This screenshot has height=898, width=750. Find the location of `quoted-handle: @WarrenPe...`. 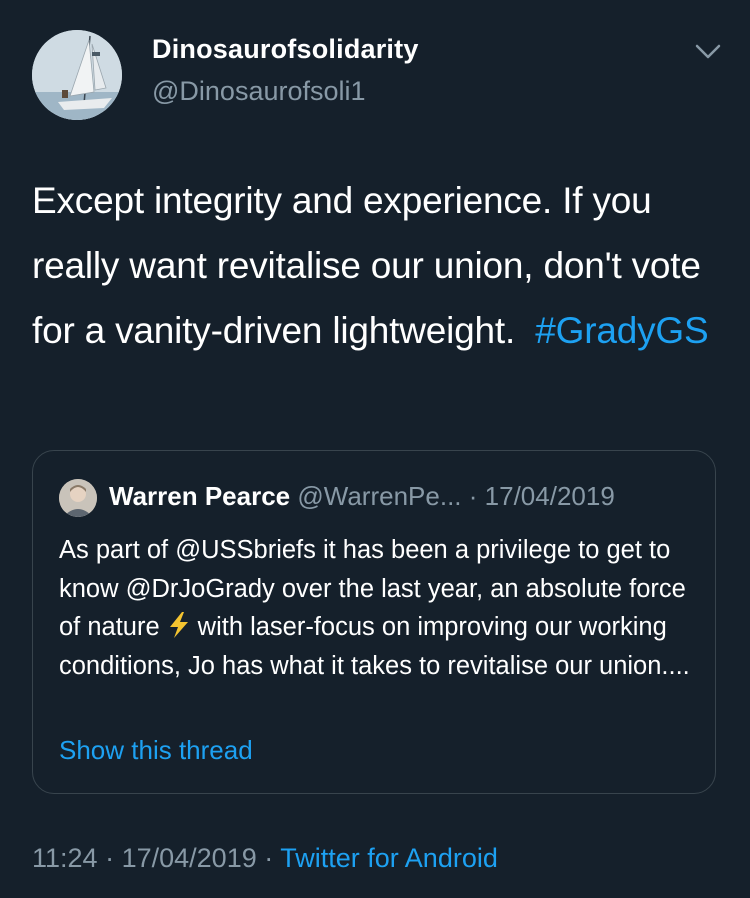

quoted-handle: @WarrenPe... is located at coordinates (379, 496).